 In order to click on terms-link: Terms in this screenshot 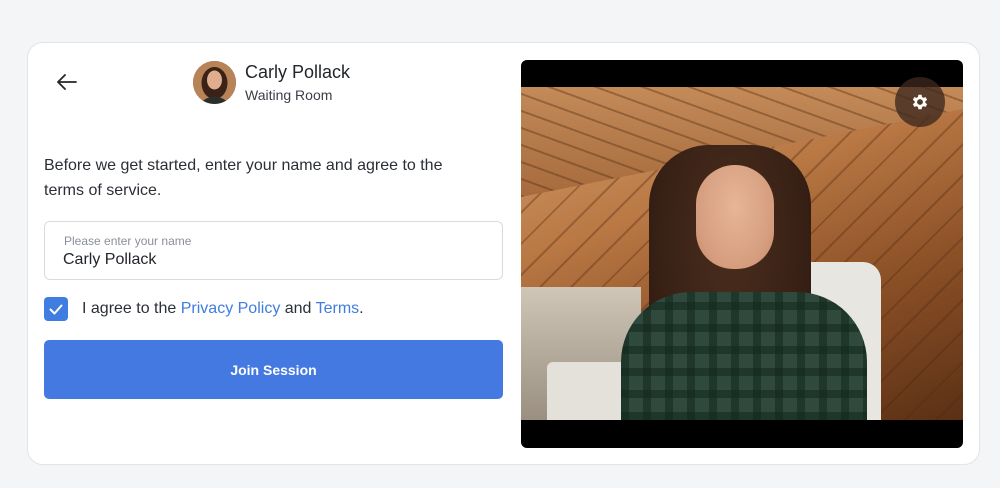, I will do `click(338, 308)`.